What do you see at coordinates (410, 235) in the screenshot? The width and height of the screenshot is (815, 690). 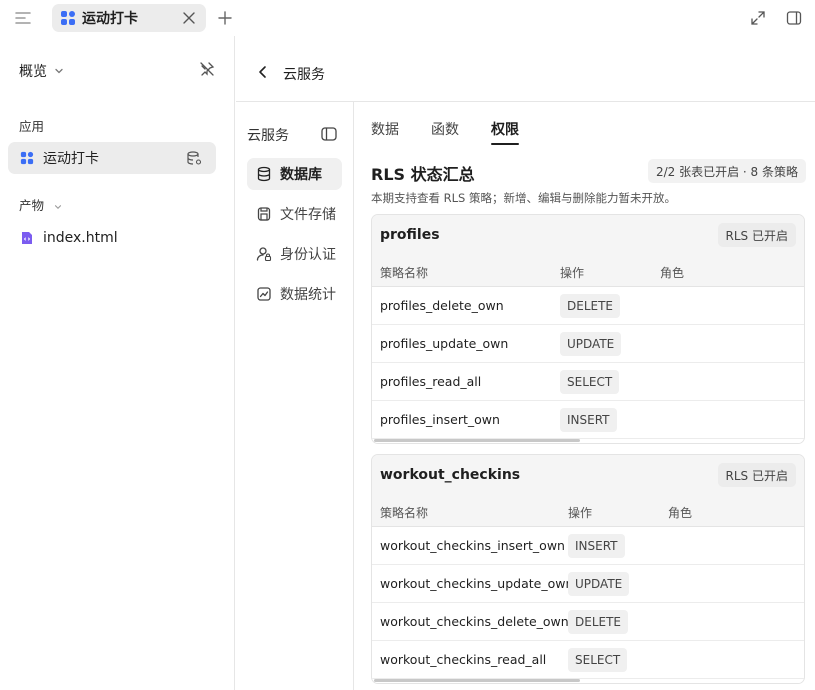 I see `table-name: profiles` at bounding box center [410, 235].